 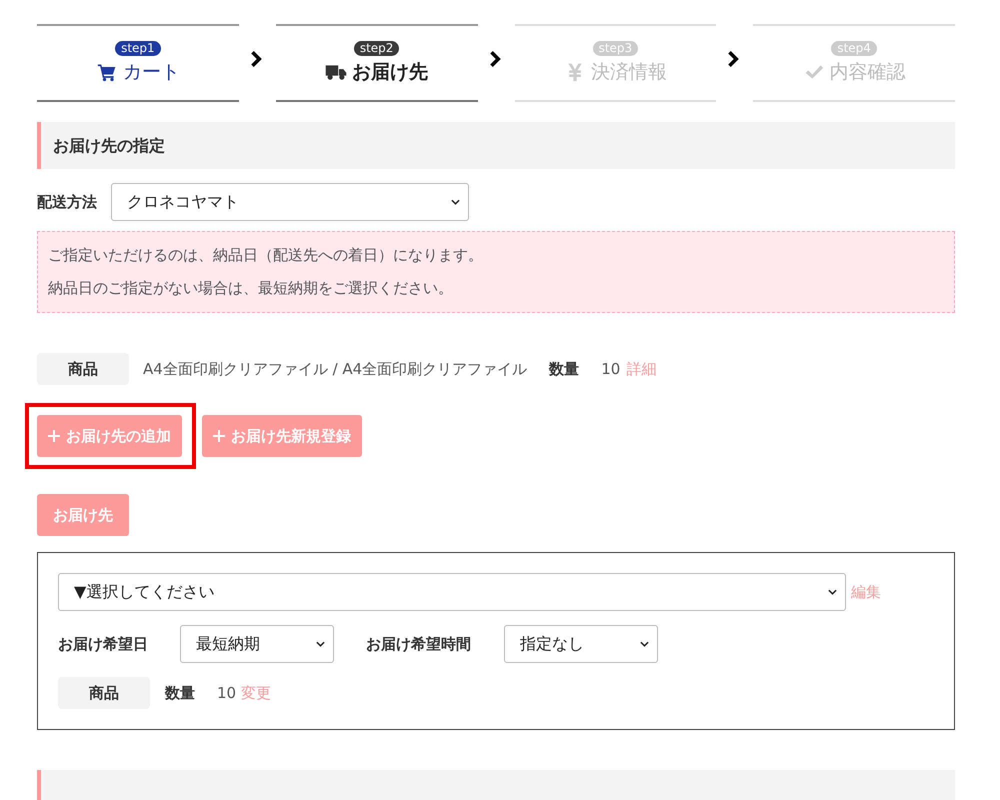 What do you see at coordinates (151, 72) in the screenshot?
I see `step-label: カート` at bounding box center [151, 72].